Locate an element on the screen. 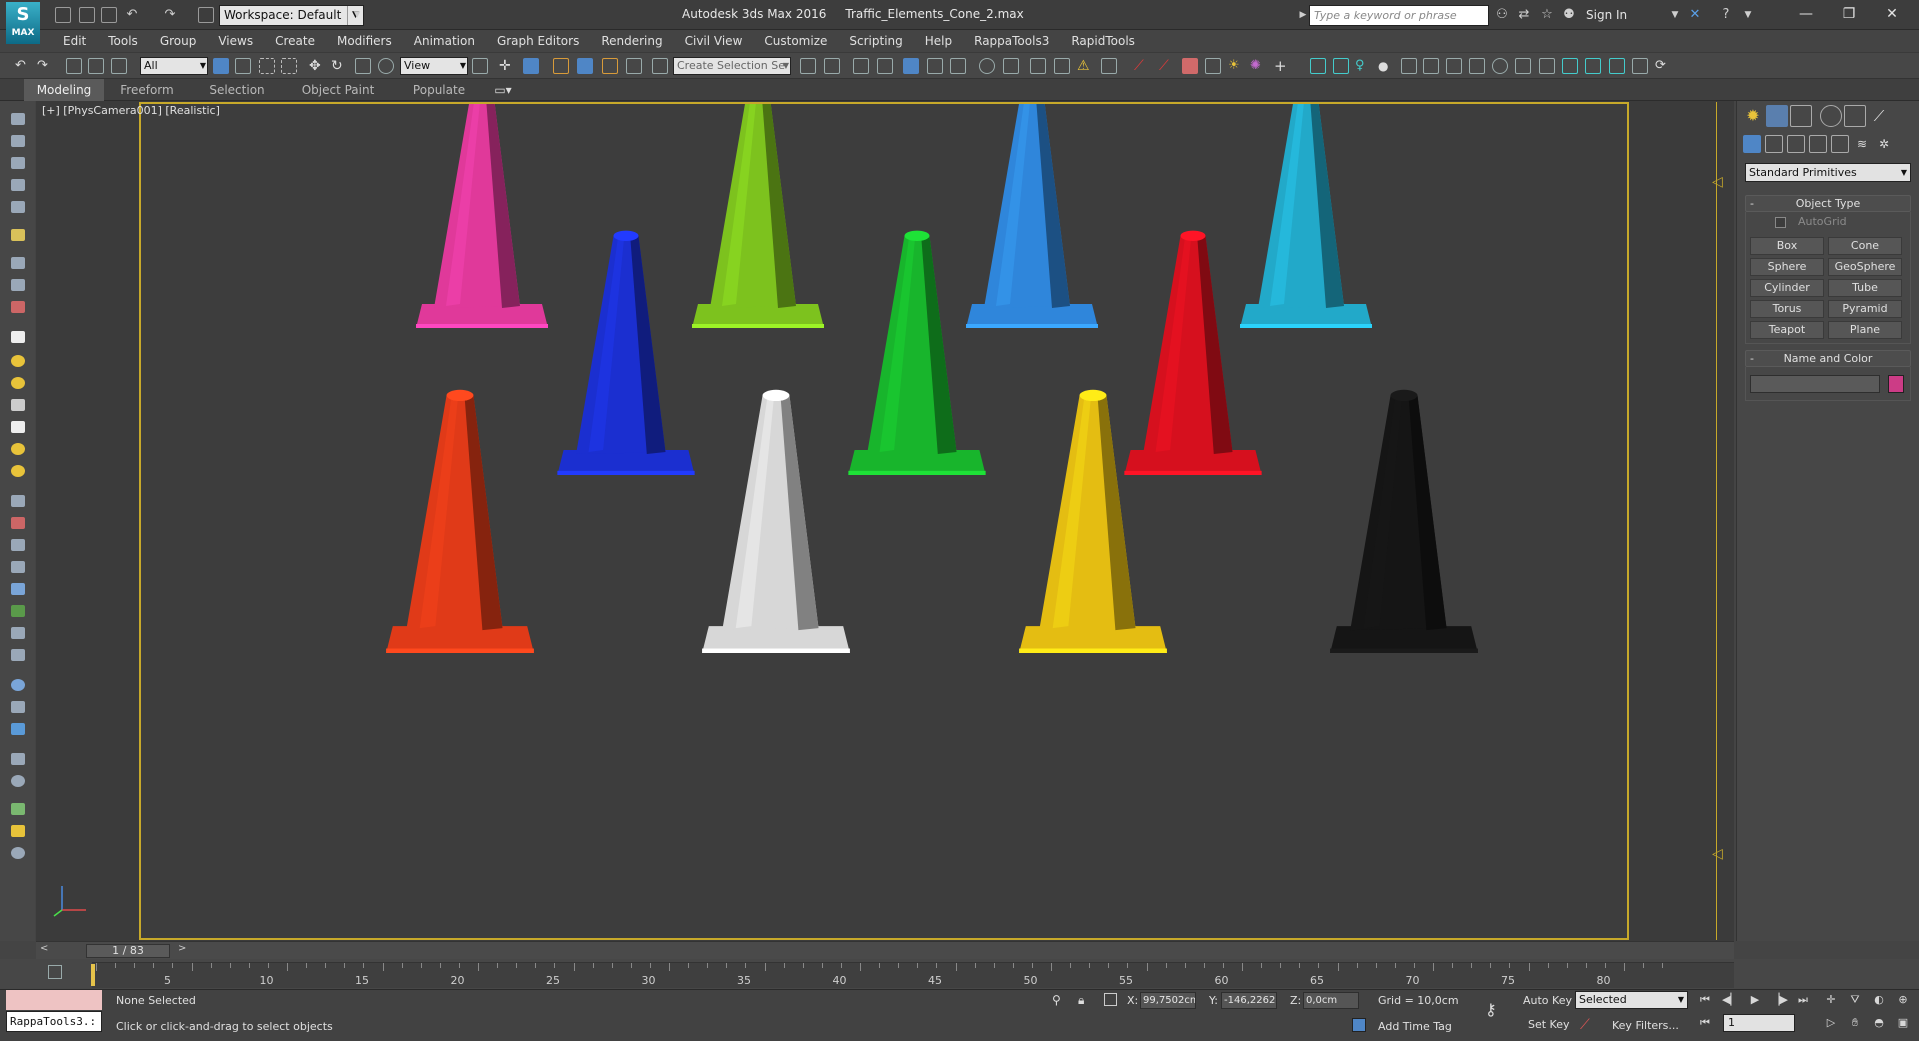 Image resolution: width=1919 pixels, height=1041 pixels. play-icon: ▶ is located at coordinates (1755, 1000).